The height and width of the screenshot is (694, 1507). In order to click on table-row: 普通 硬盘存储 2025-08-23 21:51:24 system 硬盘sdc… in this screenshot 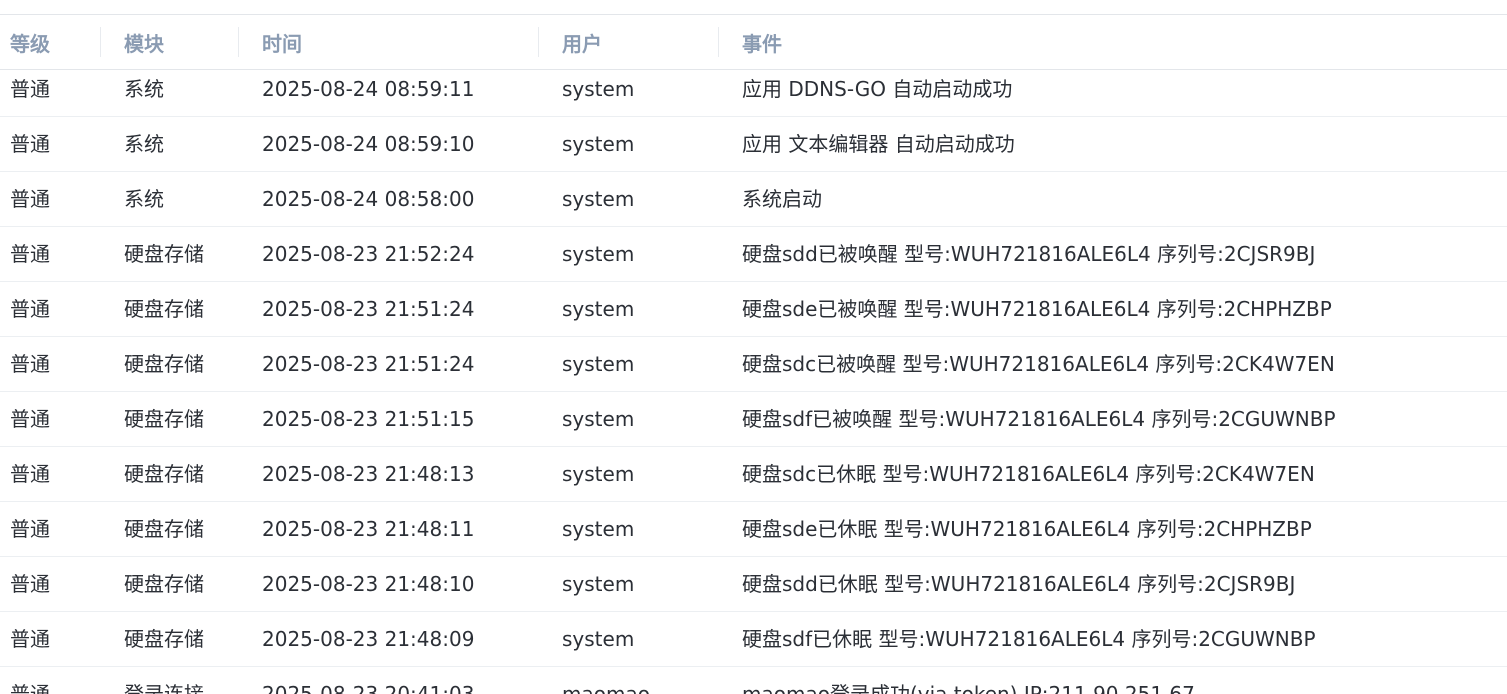, I will do `click(753, 364)`.